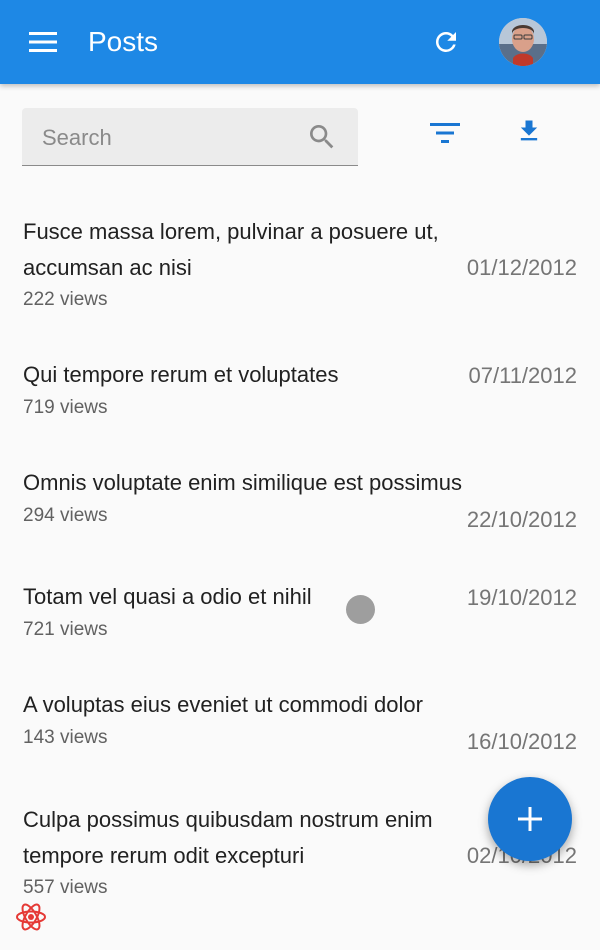 The image size is (600, 950). Describe the element at coordinates (360, 609) in the screenshot. I see `touch-indicator` at that location.